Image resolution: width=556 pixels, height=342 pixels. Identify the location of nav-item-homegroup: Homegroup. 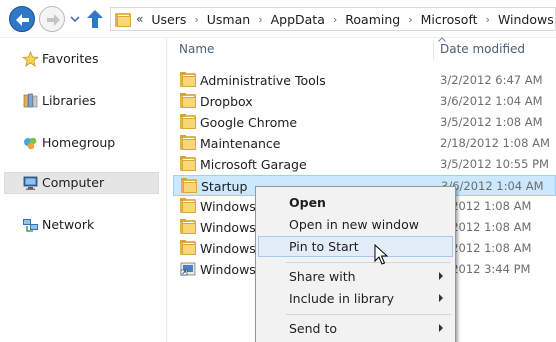
(81, 143).